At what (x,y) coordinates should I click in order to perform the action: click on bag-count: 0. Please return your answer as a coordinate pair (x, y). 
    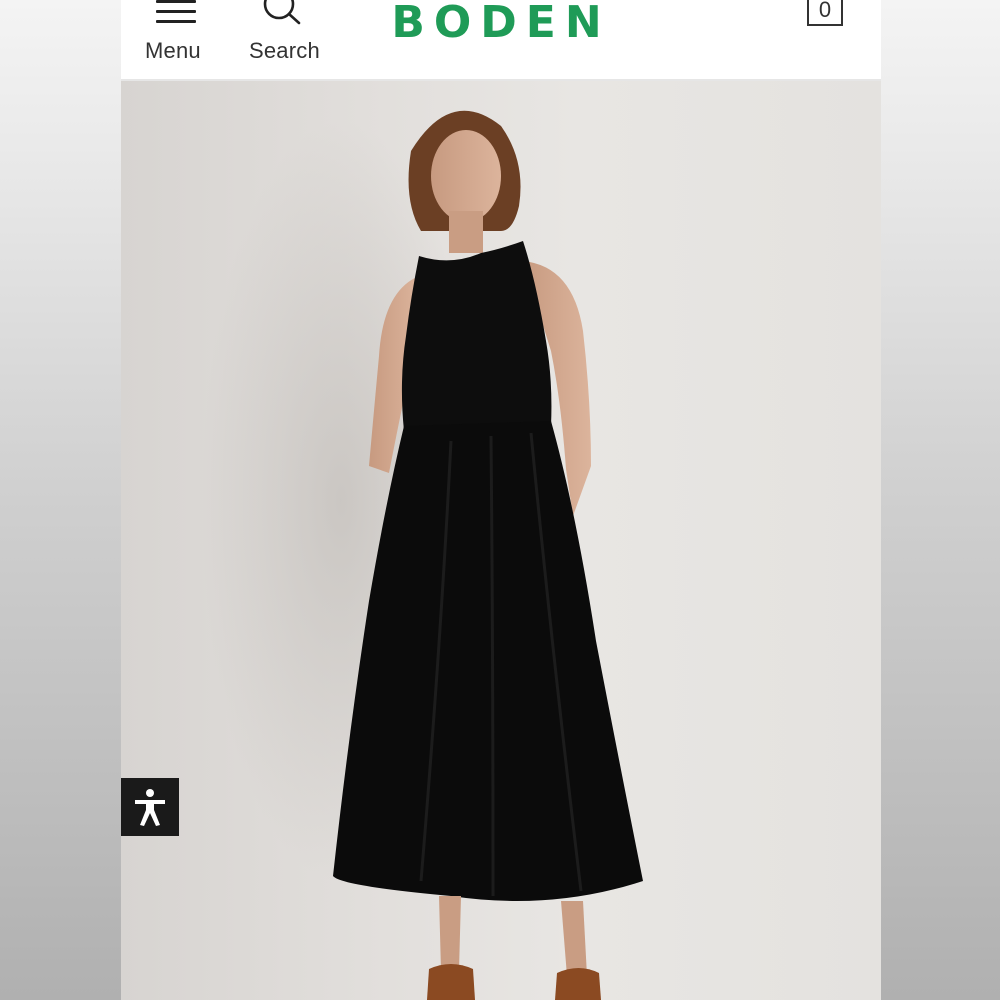
    Looking at the image, I should click on (825, 11).